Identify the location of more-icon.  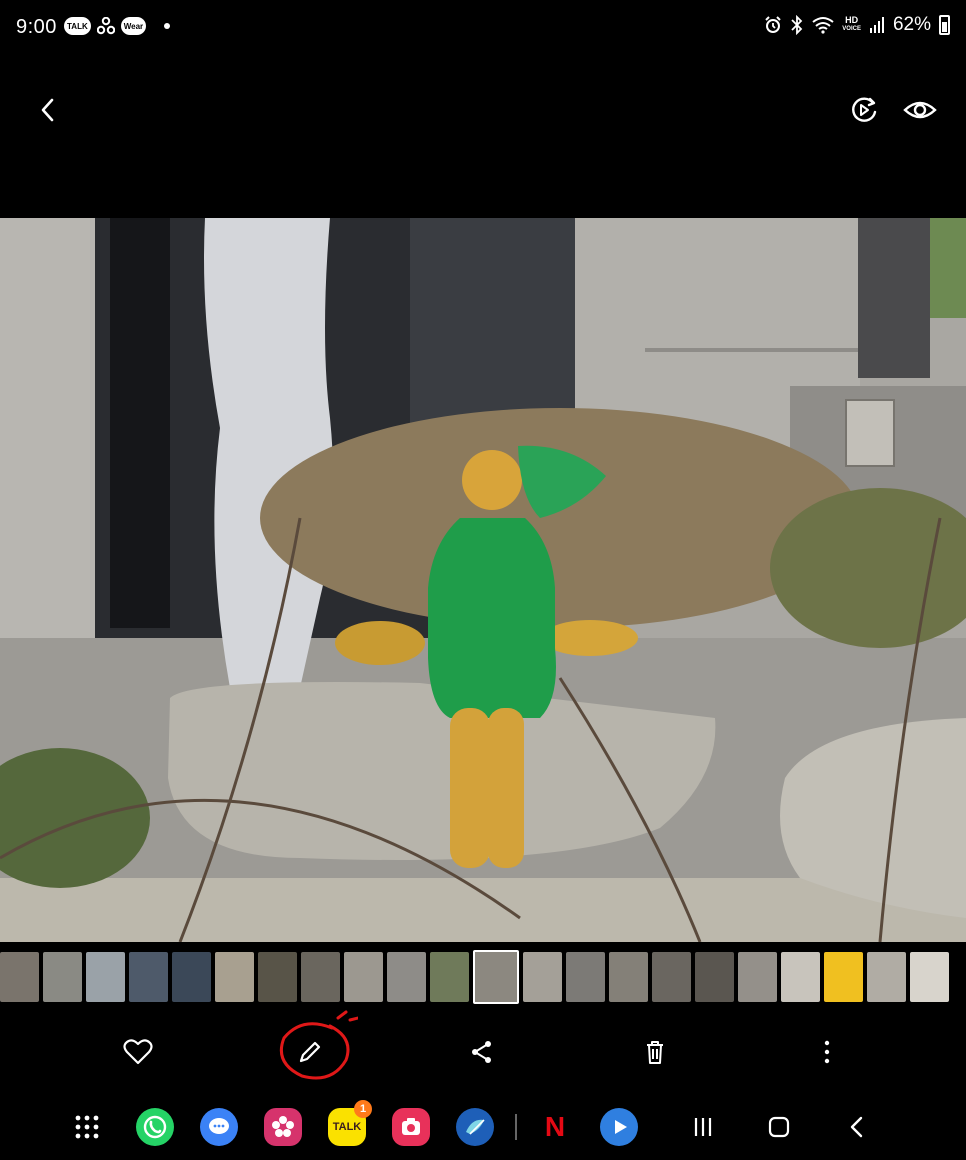
(827, 1052).